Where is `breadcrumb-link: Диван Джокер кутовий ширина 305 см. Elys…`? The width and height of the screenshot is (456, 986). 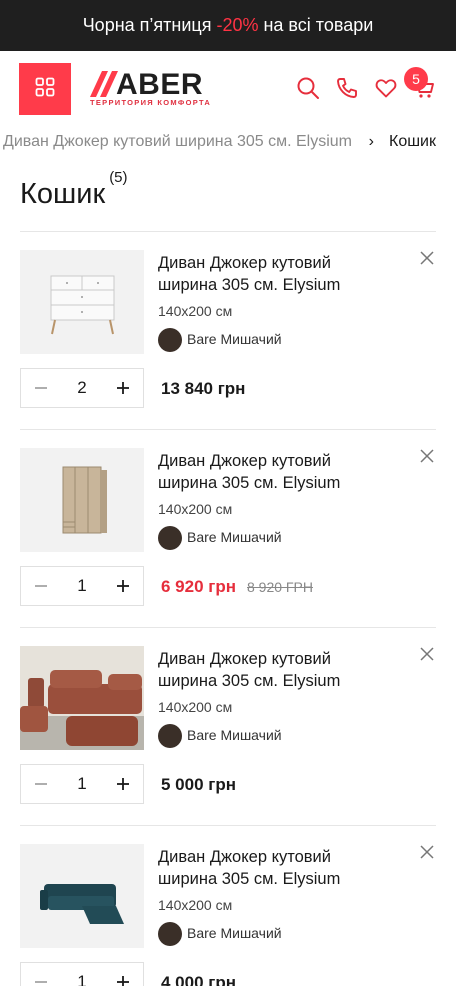 breadcrumb-link: Диван Джокер кутовий ширина 305 см. Elys… is located at coordinates (177, 142).